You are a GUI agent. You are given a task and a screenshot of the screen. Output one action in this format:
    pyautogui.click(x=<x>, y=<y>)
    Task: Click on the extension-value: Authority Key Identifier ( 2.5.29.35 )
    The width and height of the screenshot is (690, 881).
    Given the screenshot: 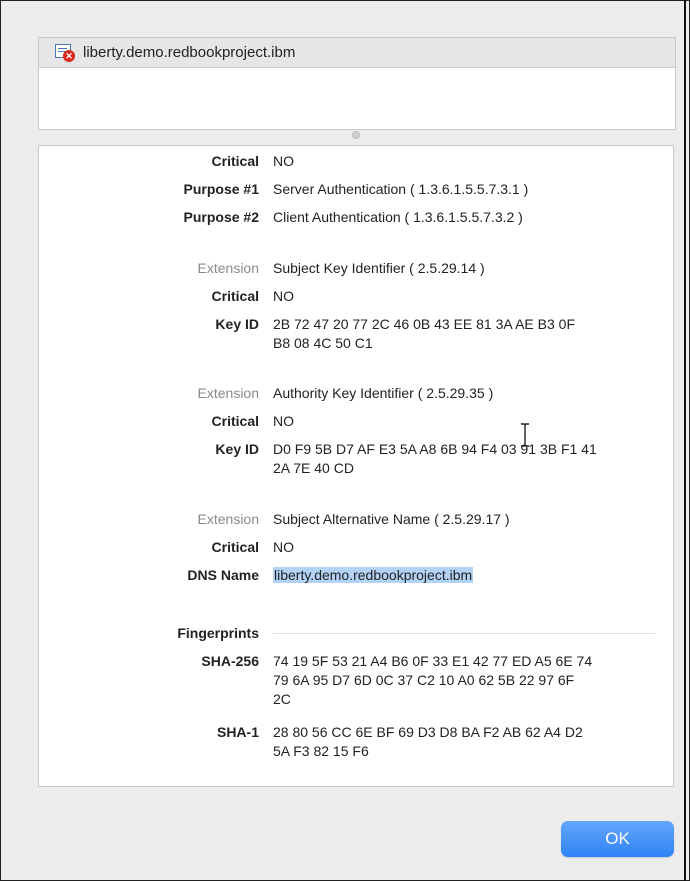 What is the action you would take?
    pyautogui.click(x=383, y=393)
    